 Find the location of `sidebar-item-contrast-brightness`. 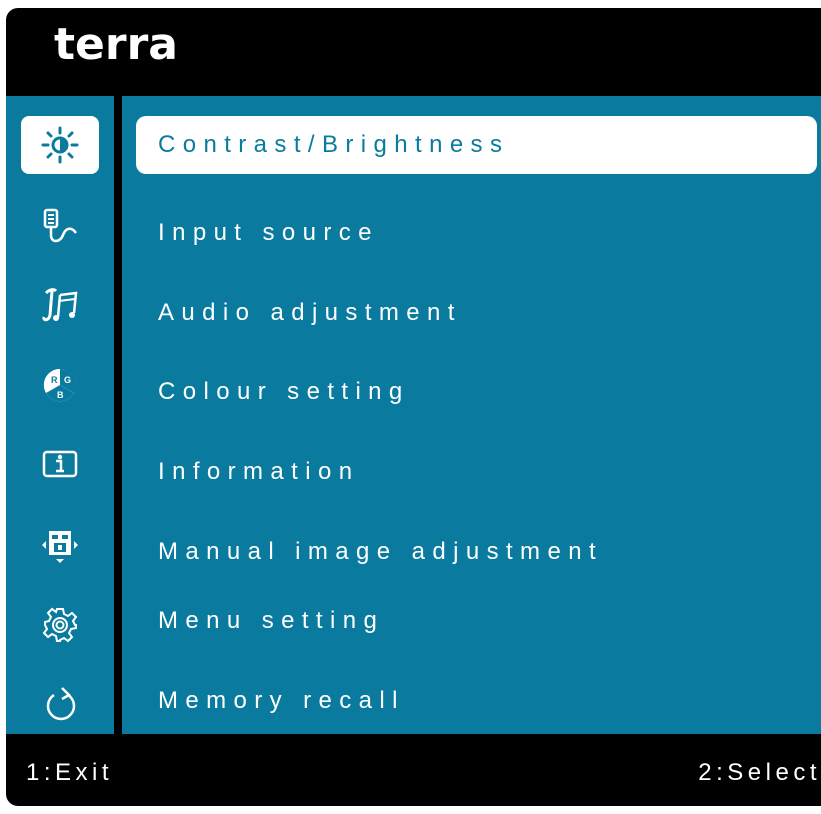

sidebar-item-contrast-brightness is located at coordinates (60, 145).